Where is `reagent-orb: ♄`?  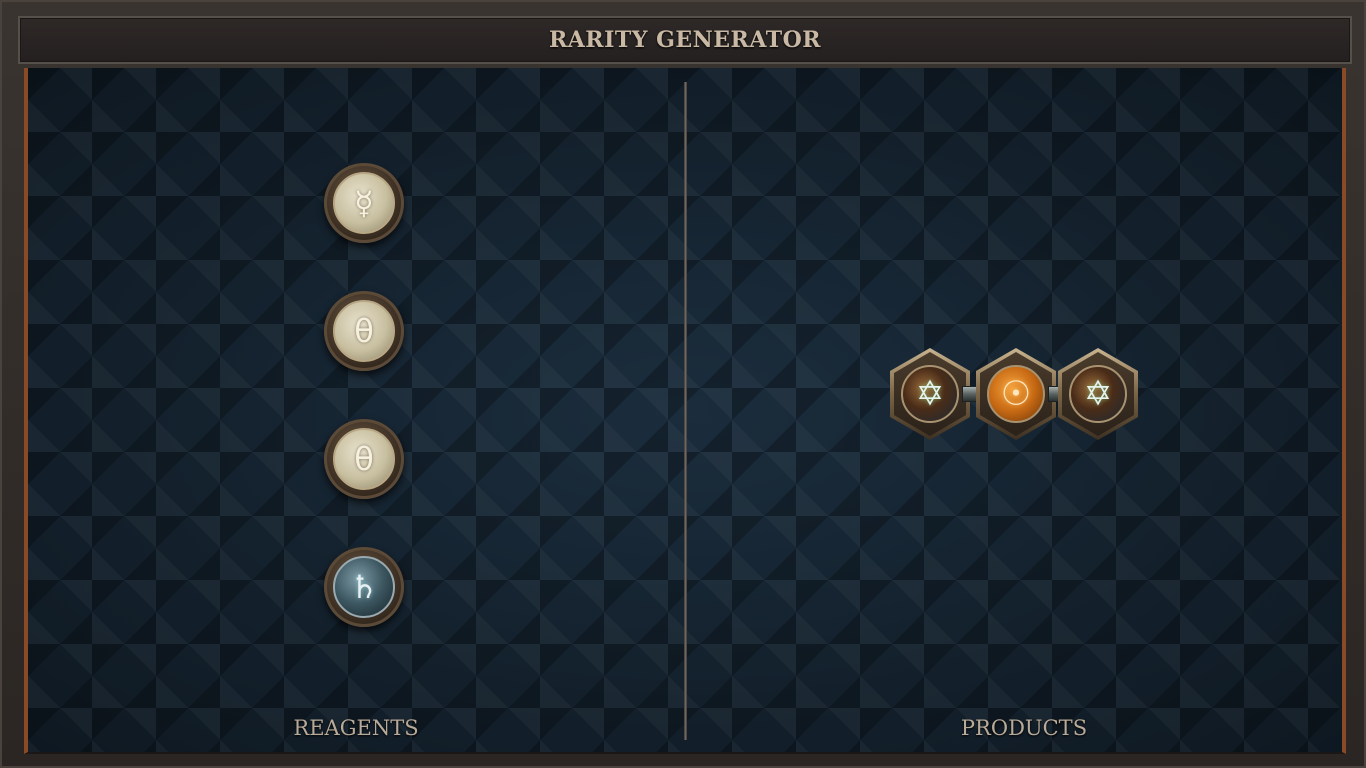 reagent-orb: ♄ is located at coordinates (364, 587).